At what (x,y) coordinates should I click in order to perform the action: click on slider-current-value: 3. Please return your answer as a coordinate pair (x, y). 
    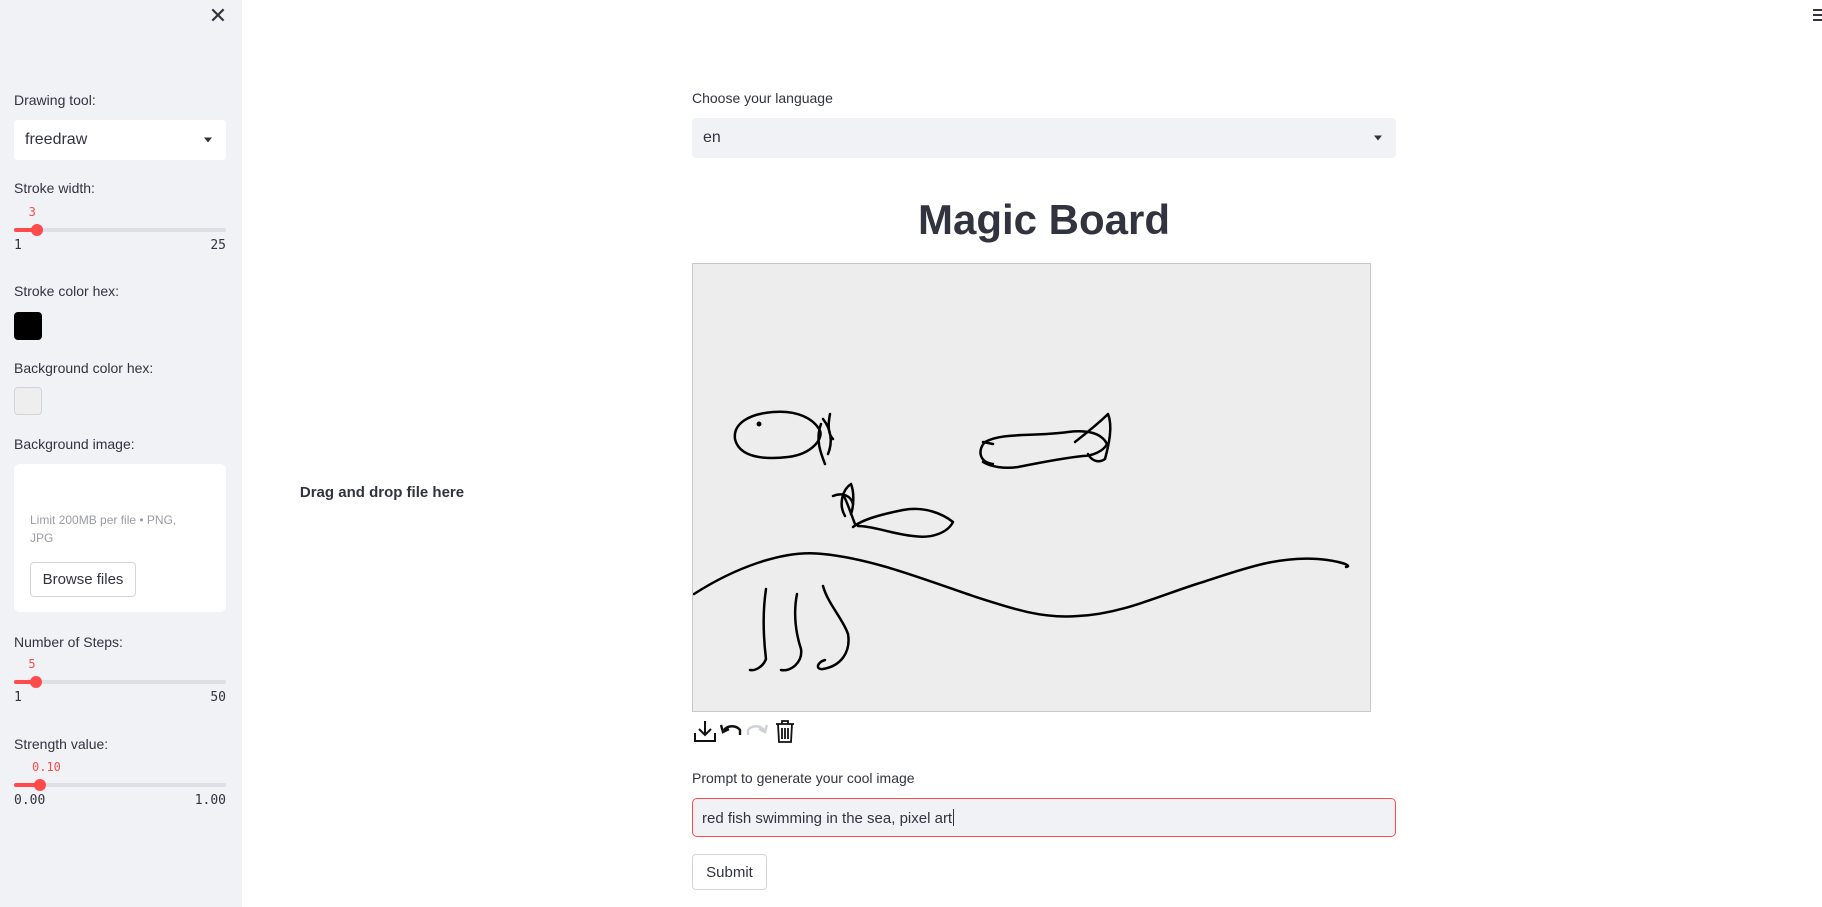
    Looking at the image, I should click on (32, 212).